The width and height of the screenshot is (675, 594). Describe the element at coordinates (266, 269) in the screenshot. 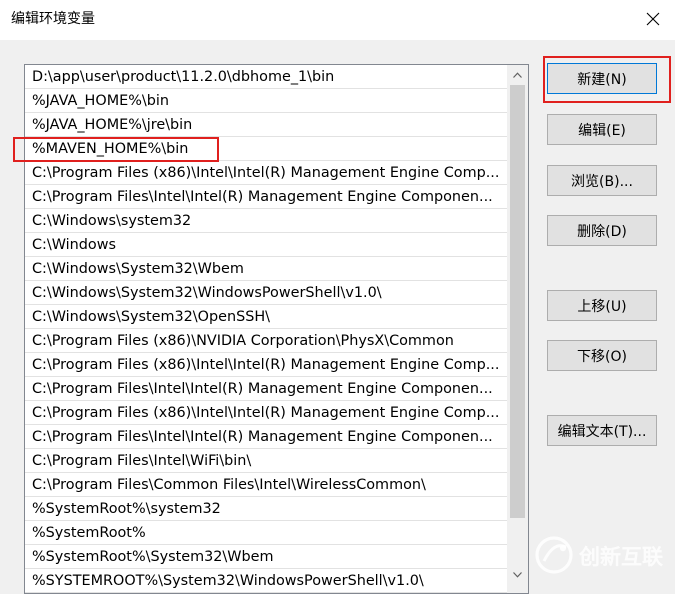

I see `list-item: C:\Windows\System32\Wbem` at that location.